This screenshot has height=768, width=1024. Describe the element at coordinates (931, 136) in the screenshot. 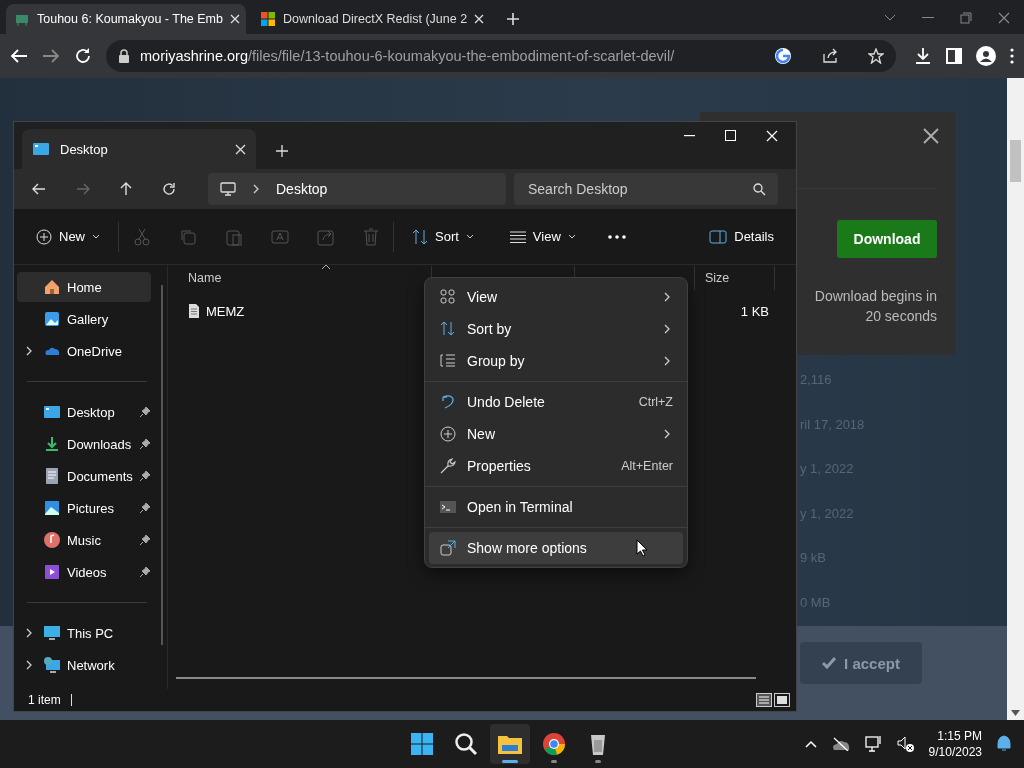

I see `close-icon` at that location.